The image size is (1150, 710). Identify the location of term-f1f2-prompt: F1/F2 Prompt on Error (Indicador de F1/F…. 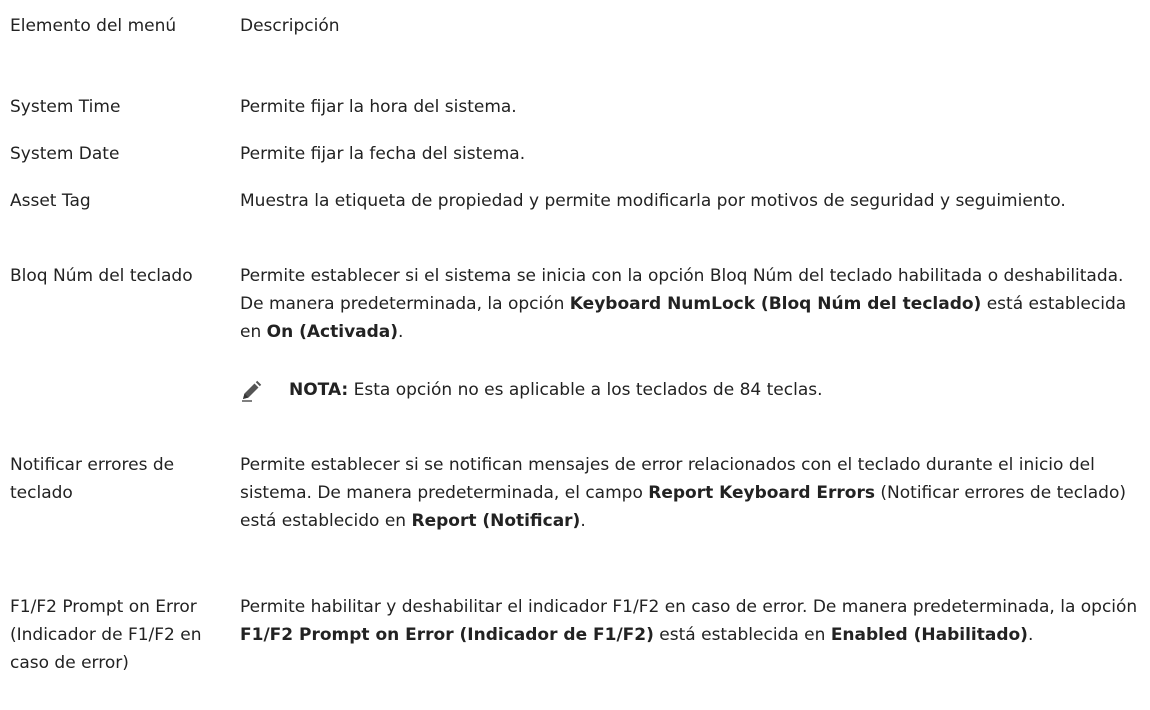
(106, 635).